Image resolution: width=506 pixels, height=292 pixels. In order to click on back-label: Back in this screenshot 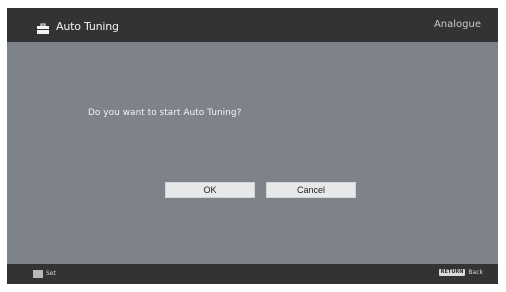, I will do `click(475, 272)`.